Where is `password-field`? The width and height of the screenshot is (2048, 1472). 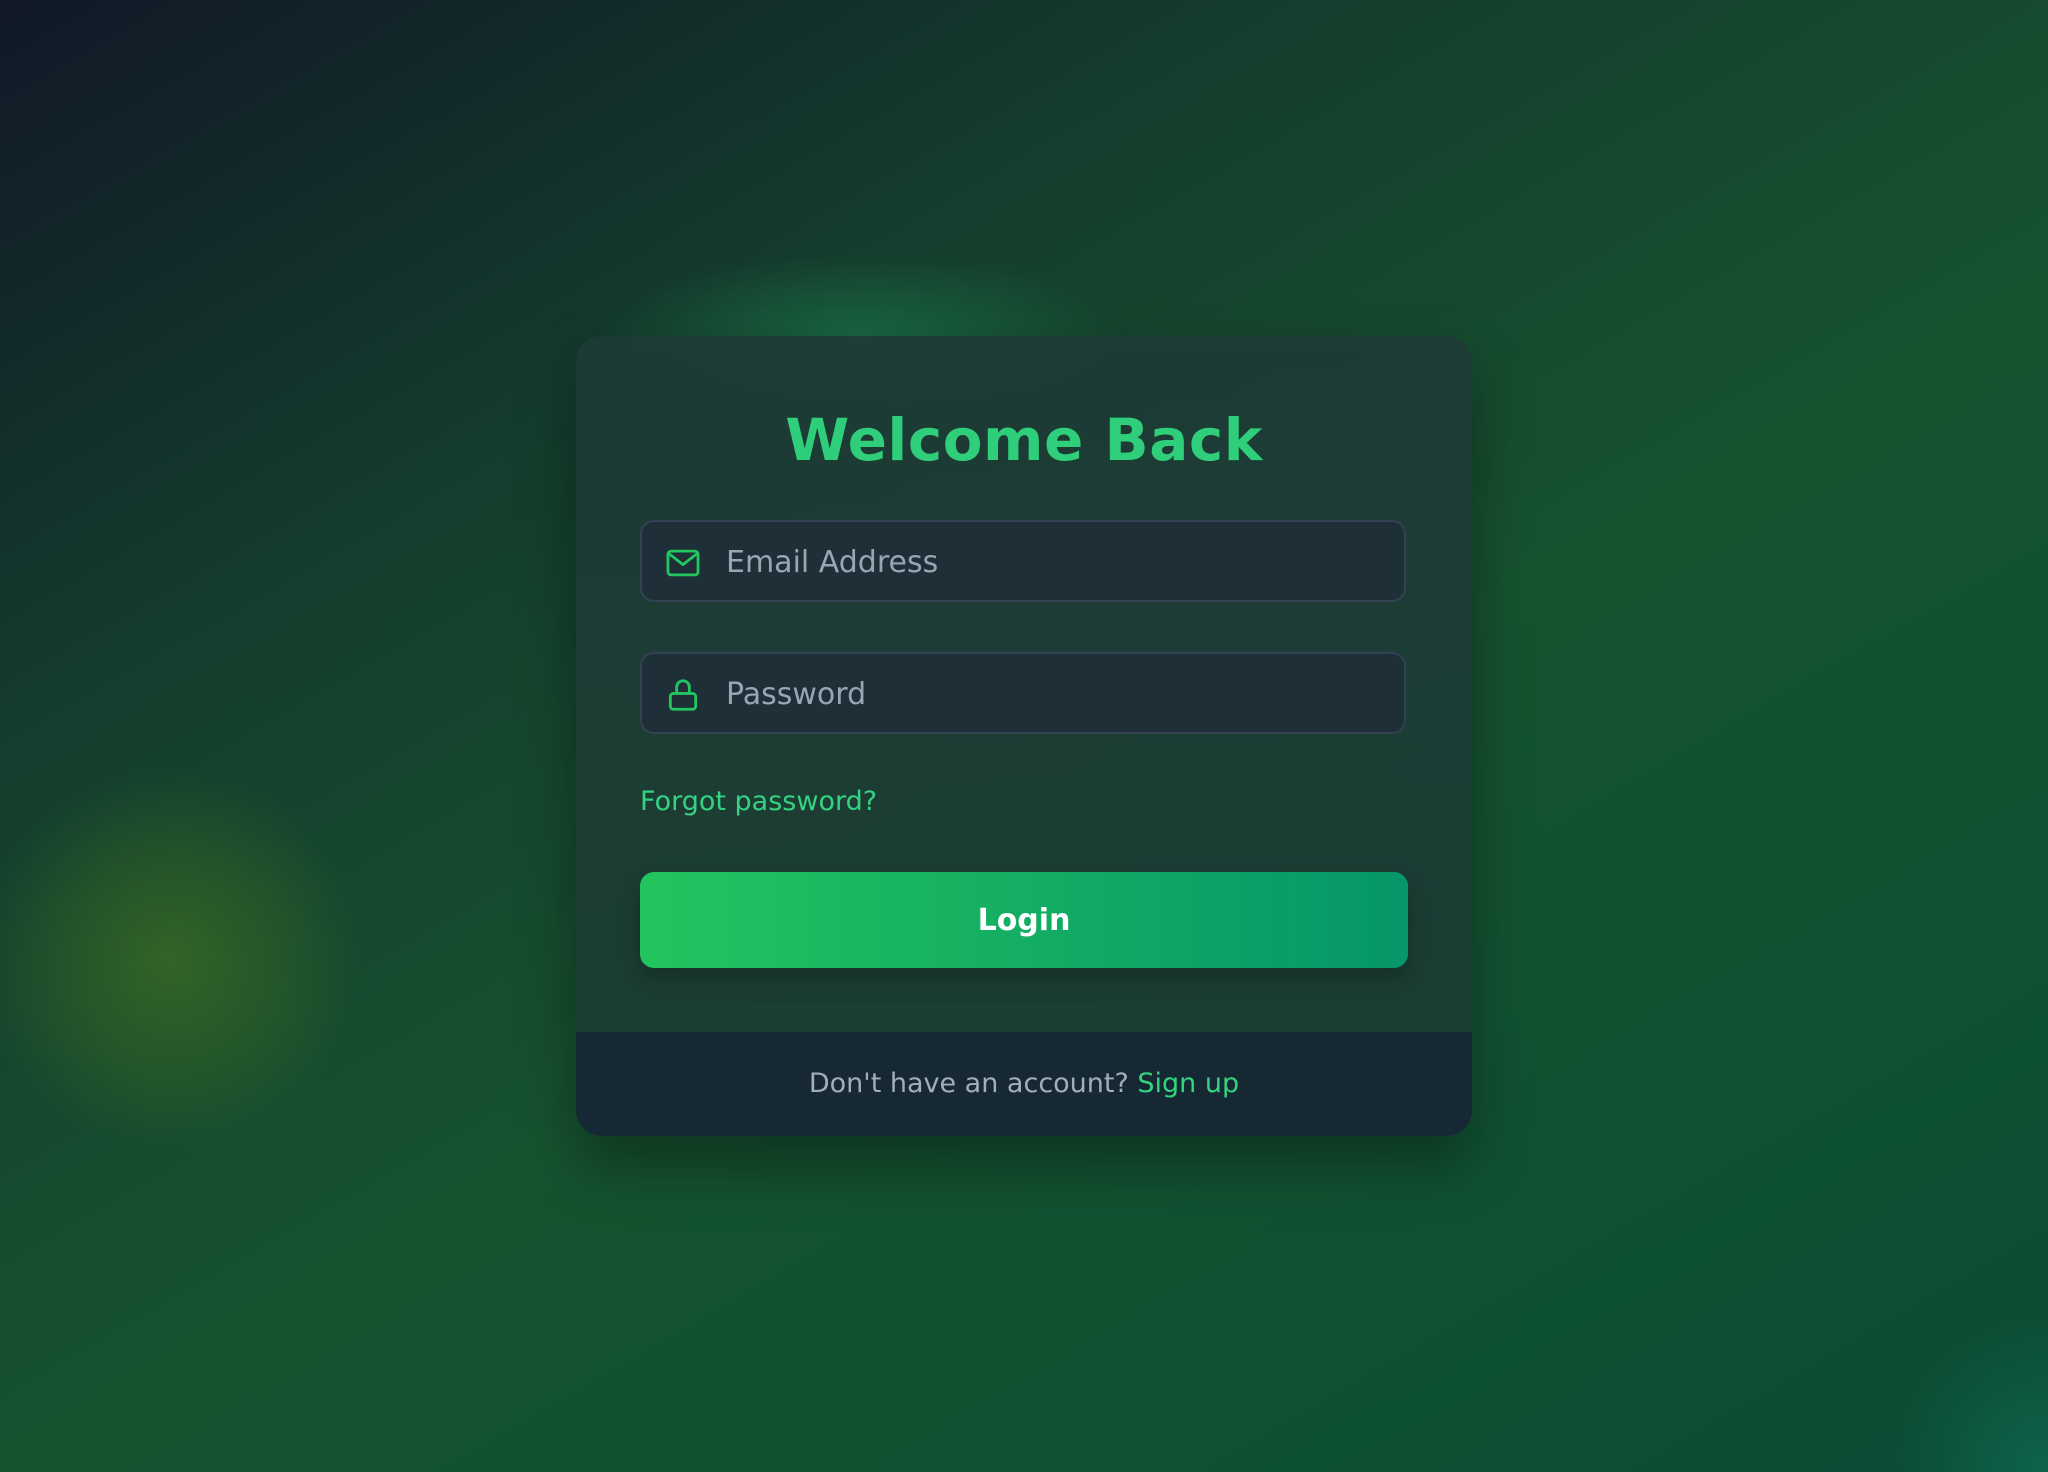 password-field is located at coordinates (1023, 693).